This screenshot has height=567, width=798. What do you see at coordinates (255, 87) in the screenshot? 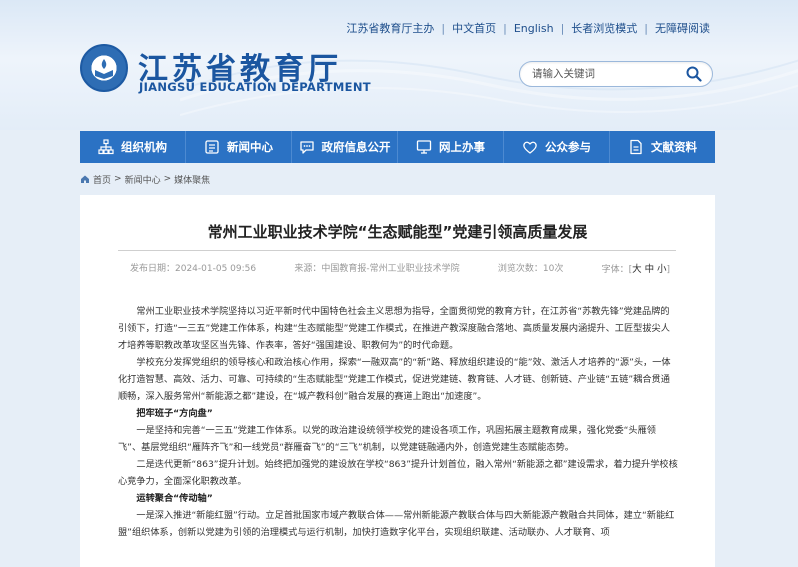
I see `site-title-en: JIANGSU EDUCATION DEPARTMENT` at bounding box center [255, 87].